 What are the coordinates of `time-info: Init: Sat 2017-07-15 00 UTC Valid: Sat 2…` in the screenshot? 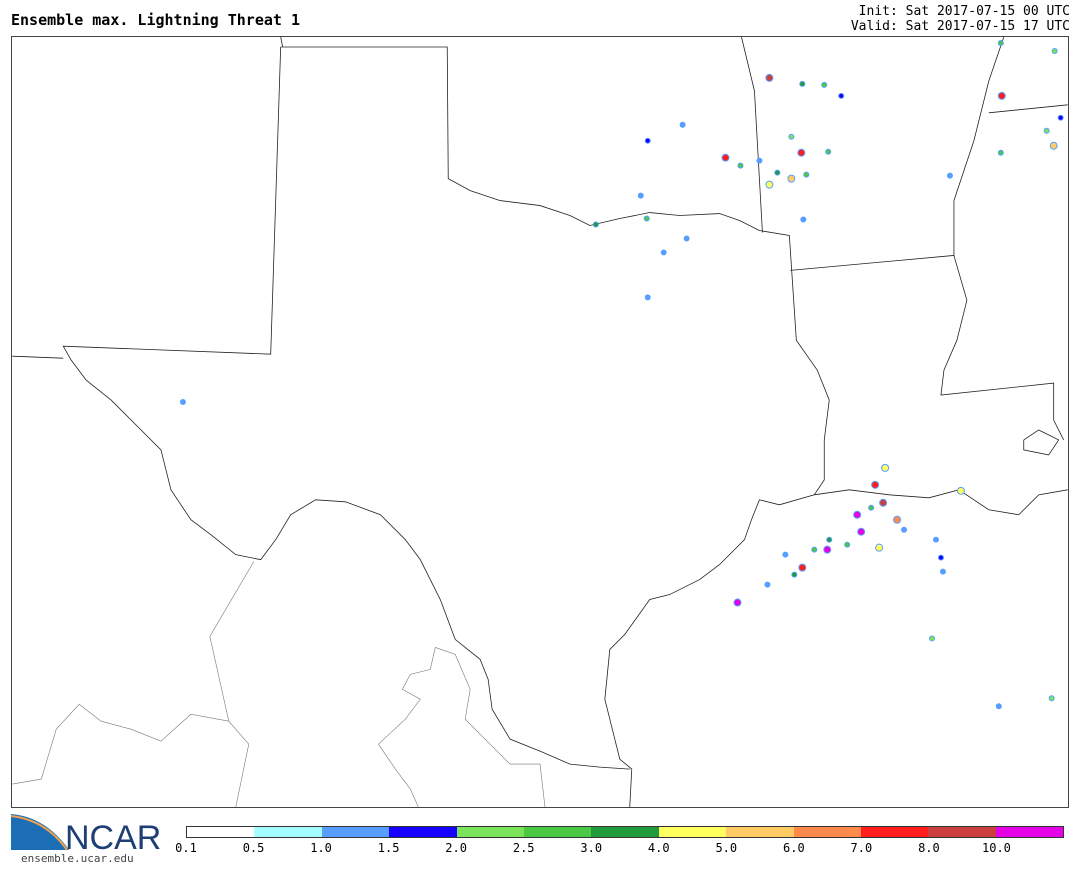 It's located at (960, 19).